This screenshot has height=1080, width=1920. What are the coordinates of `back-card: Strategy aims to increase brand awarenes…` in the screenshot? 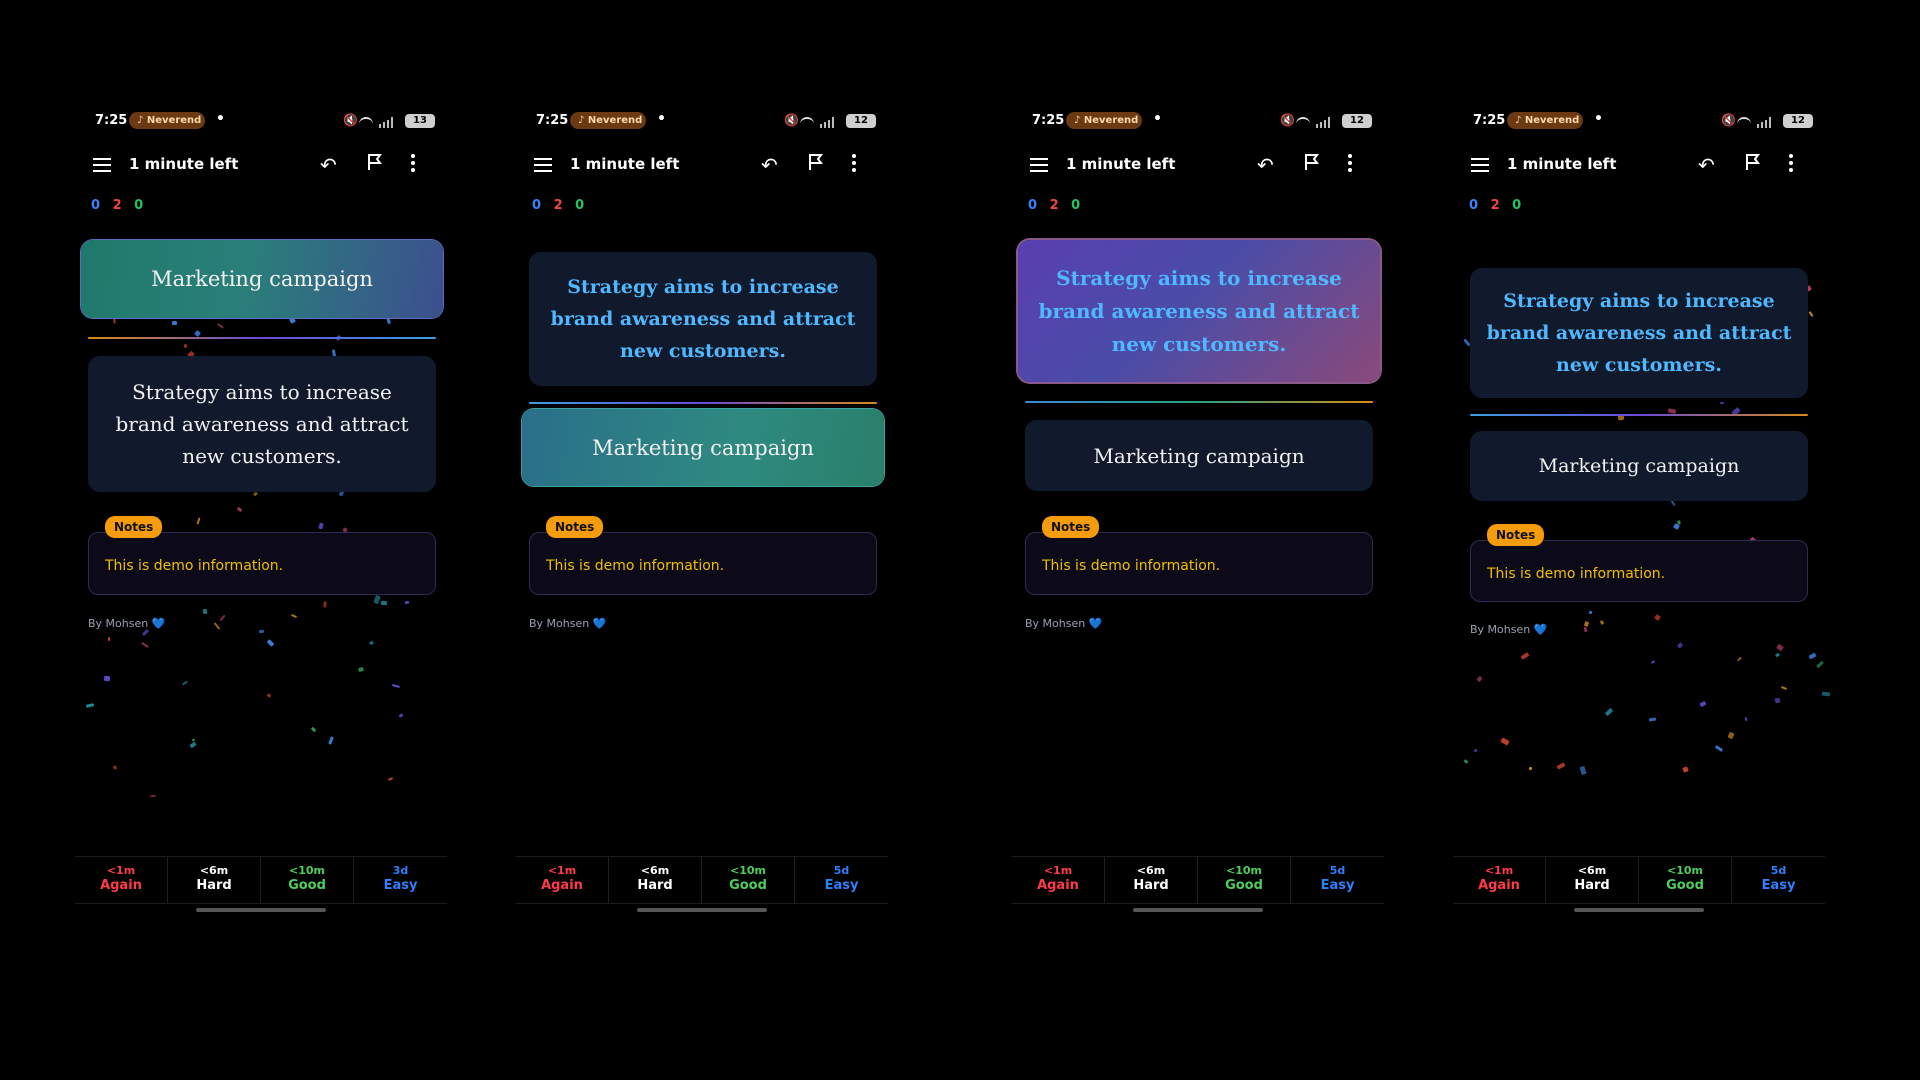 It's located at (262, 424).